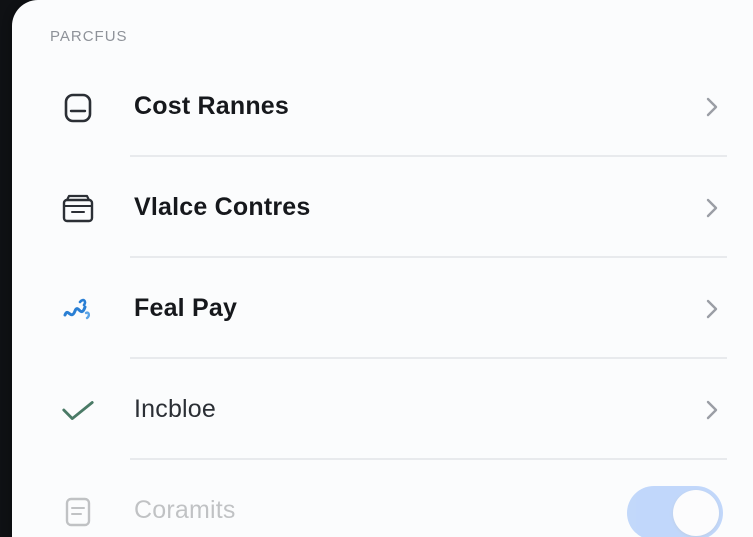  I want to click on toggle-knob, so click(696, 513).